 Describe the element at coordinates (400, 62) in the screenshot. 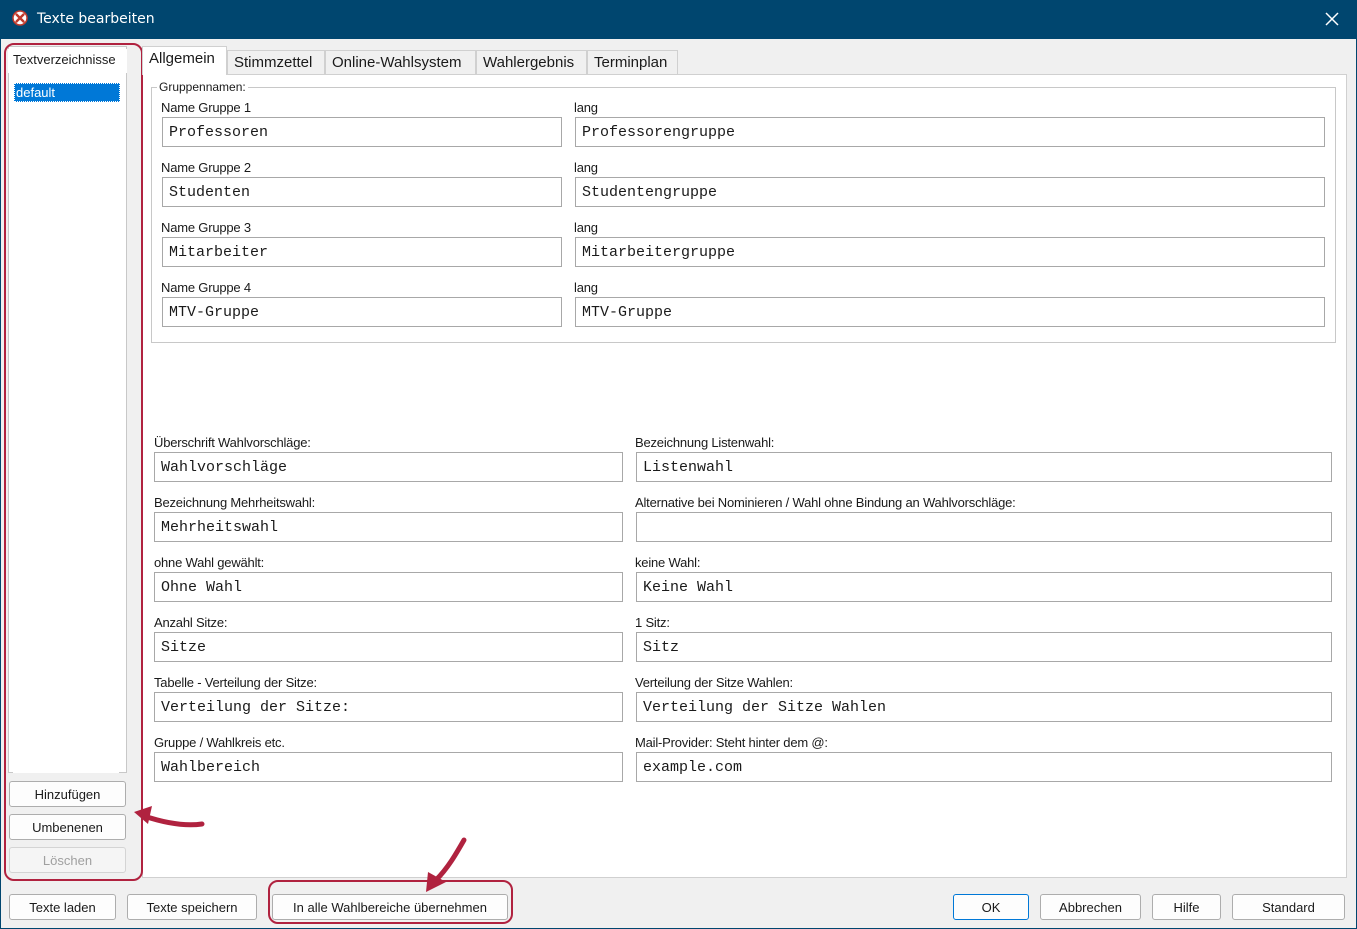

I see `tab-online-wahlsystem: Online-Wahlsystem` at that location.